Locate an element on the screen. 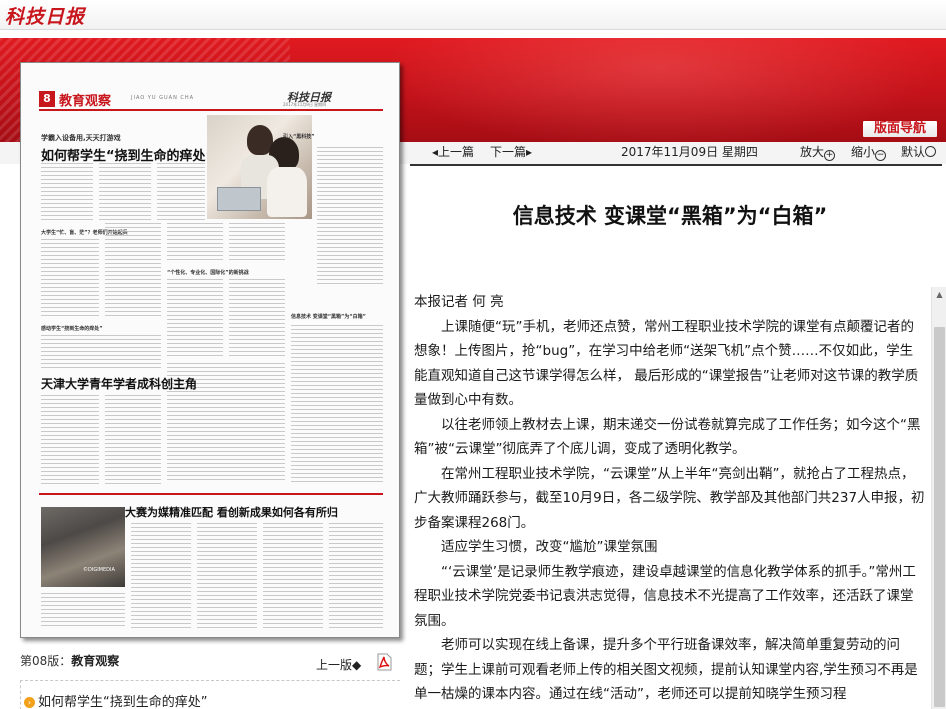 The height and width of the screenshot is (709, 946). zoom-out-button: 缩小 − is located at coordinates (869, 152).